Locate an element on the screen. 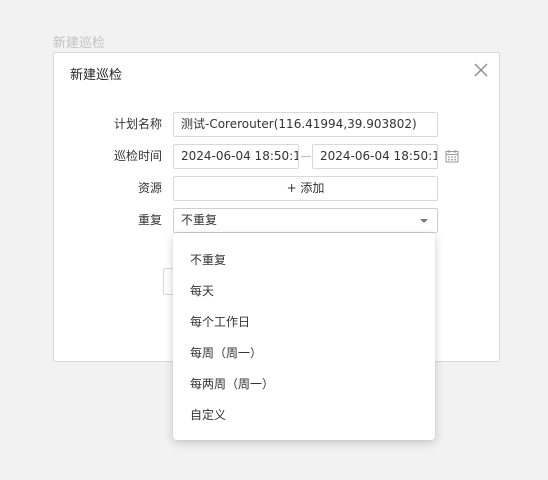 Image resolution: width=548 pixels, height=480 pixels. repeat-option-daily: 每天 is located at coordinates (304, 291).